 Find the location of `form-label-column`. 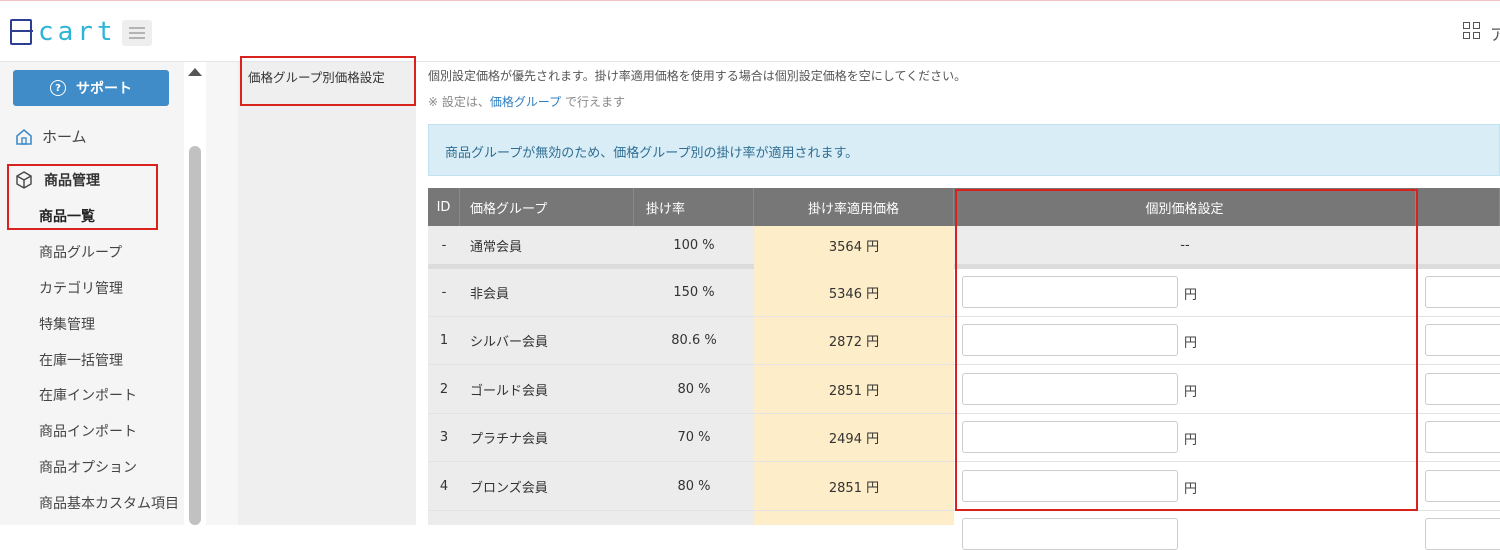

form-label-column is located at coordinates (327, 293).